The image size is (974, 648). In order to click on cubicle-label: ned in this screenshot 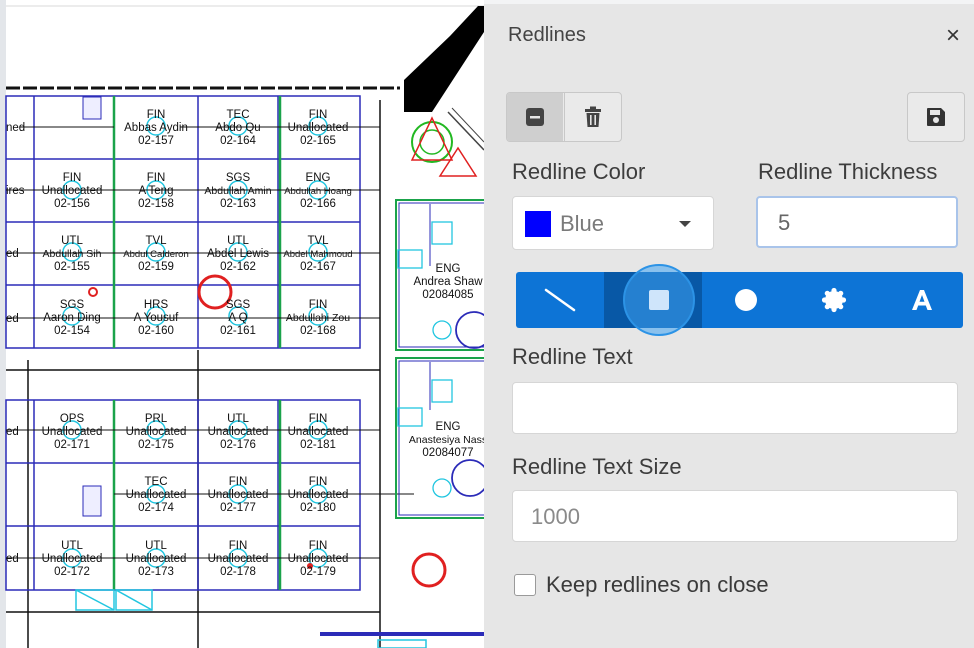, I will do `click(15, 128)`.